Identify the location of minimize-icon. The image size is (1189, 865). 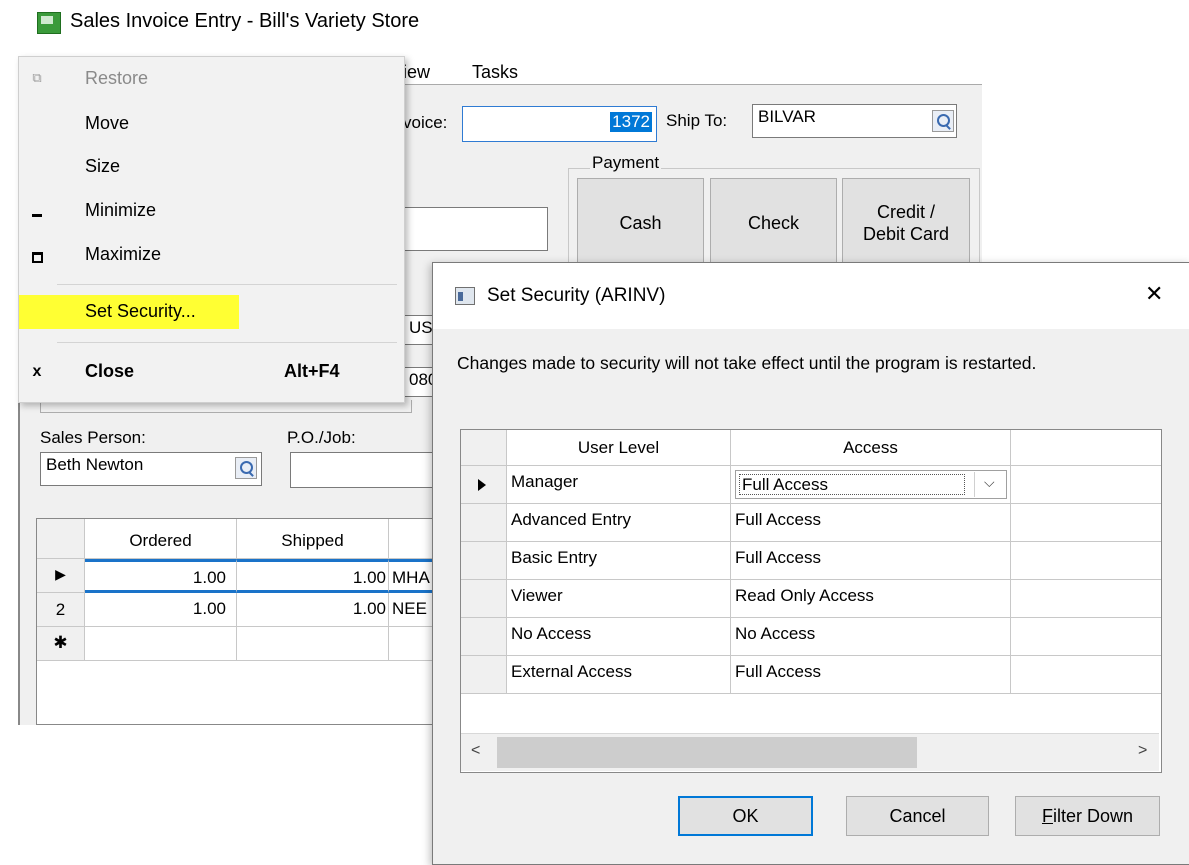
(37, 212).